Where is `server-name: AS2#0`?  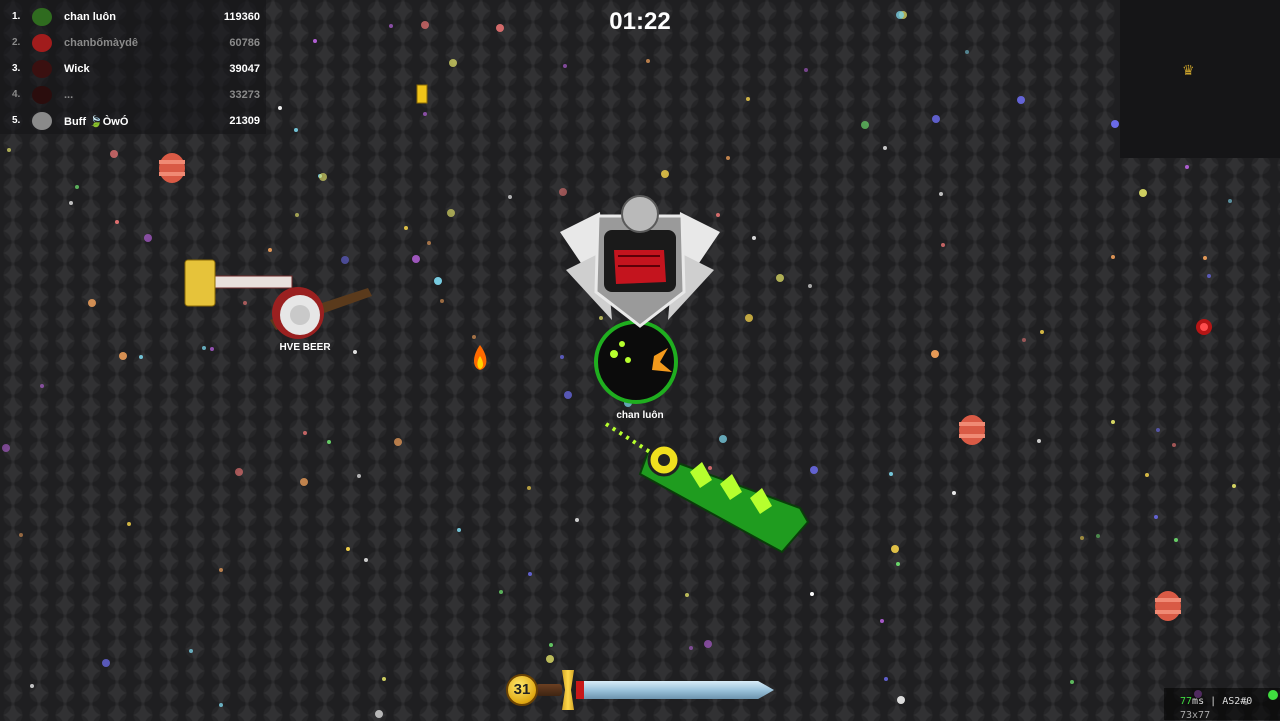
server-name: AS2#0 is located at coordinates (1237, 701).